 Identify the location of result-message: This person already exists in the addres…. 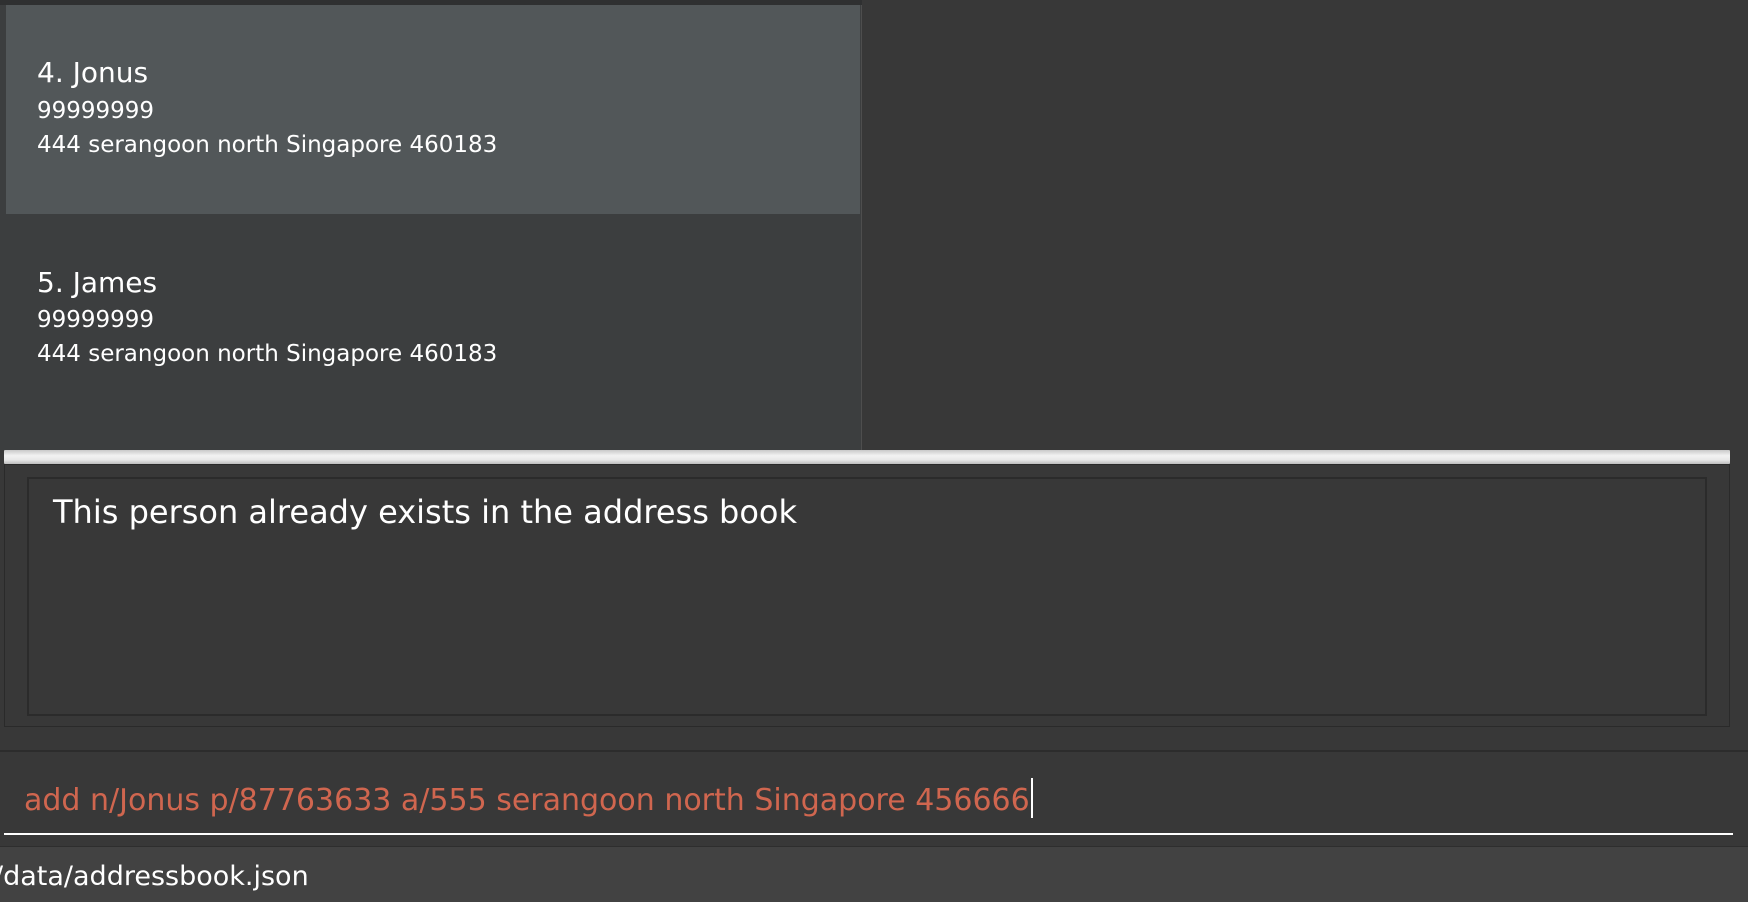
(425, 512).